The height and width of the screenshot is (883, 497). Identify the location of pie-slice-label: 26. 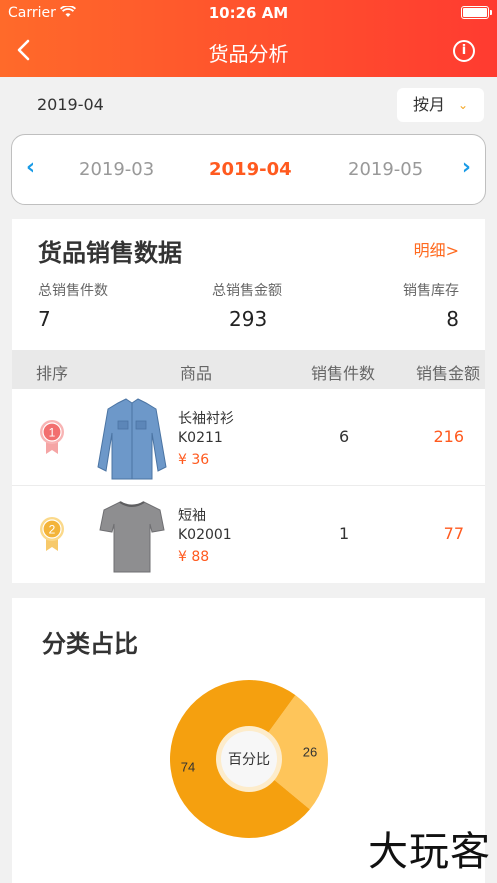
(310, 751).